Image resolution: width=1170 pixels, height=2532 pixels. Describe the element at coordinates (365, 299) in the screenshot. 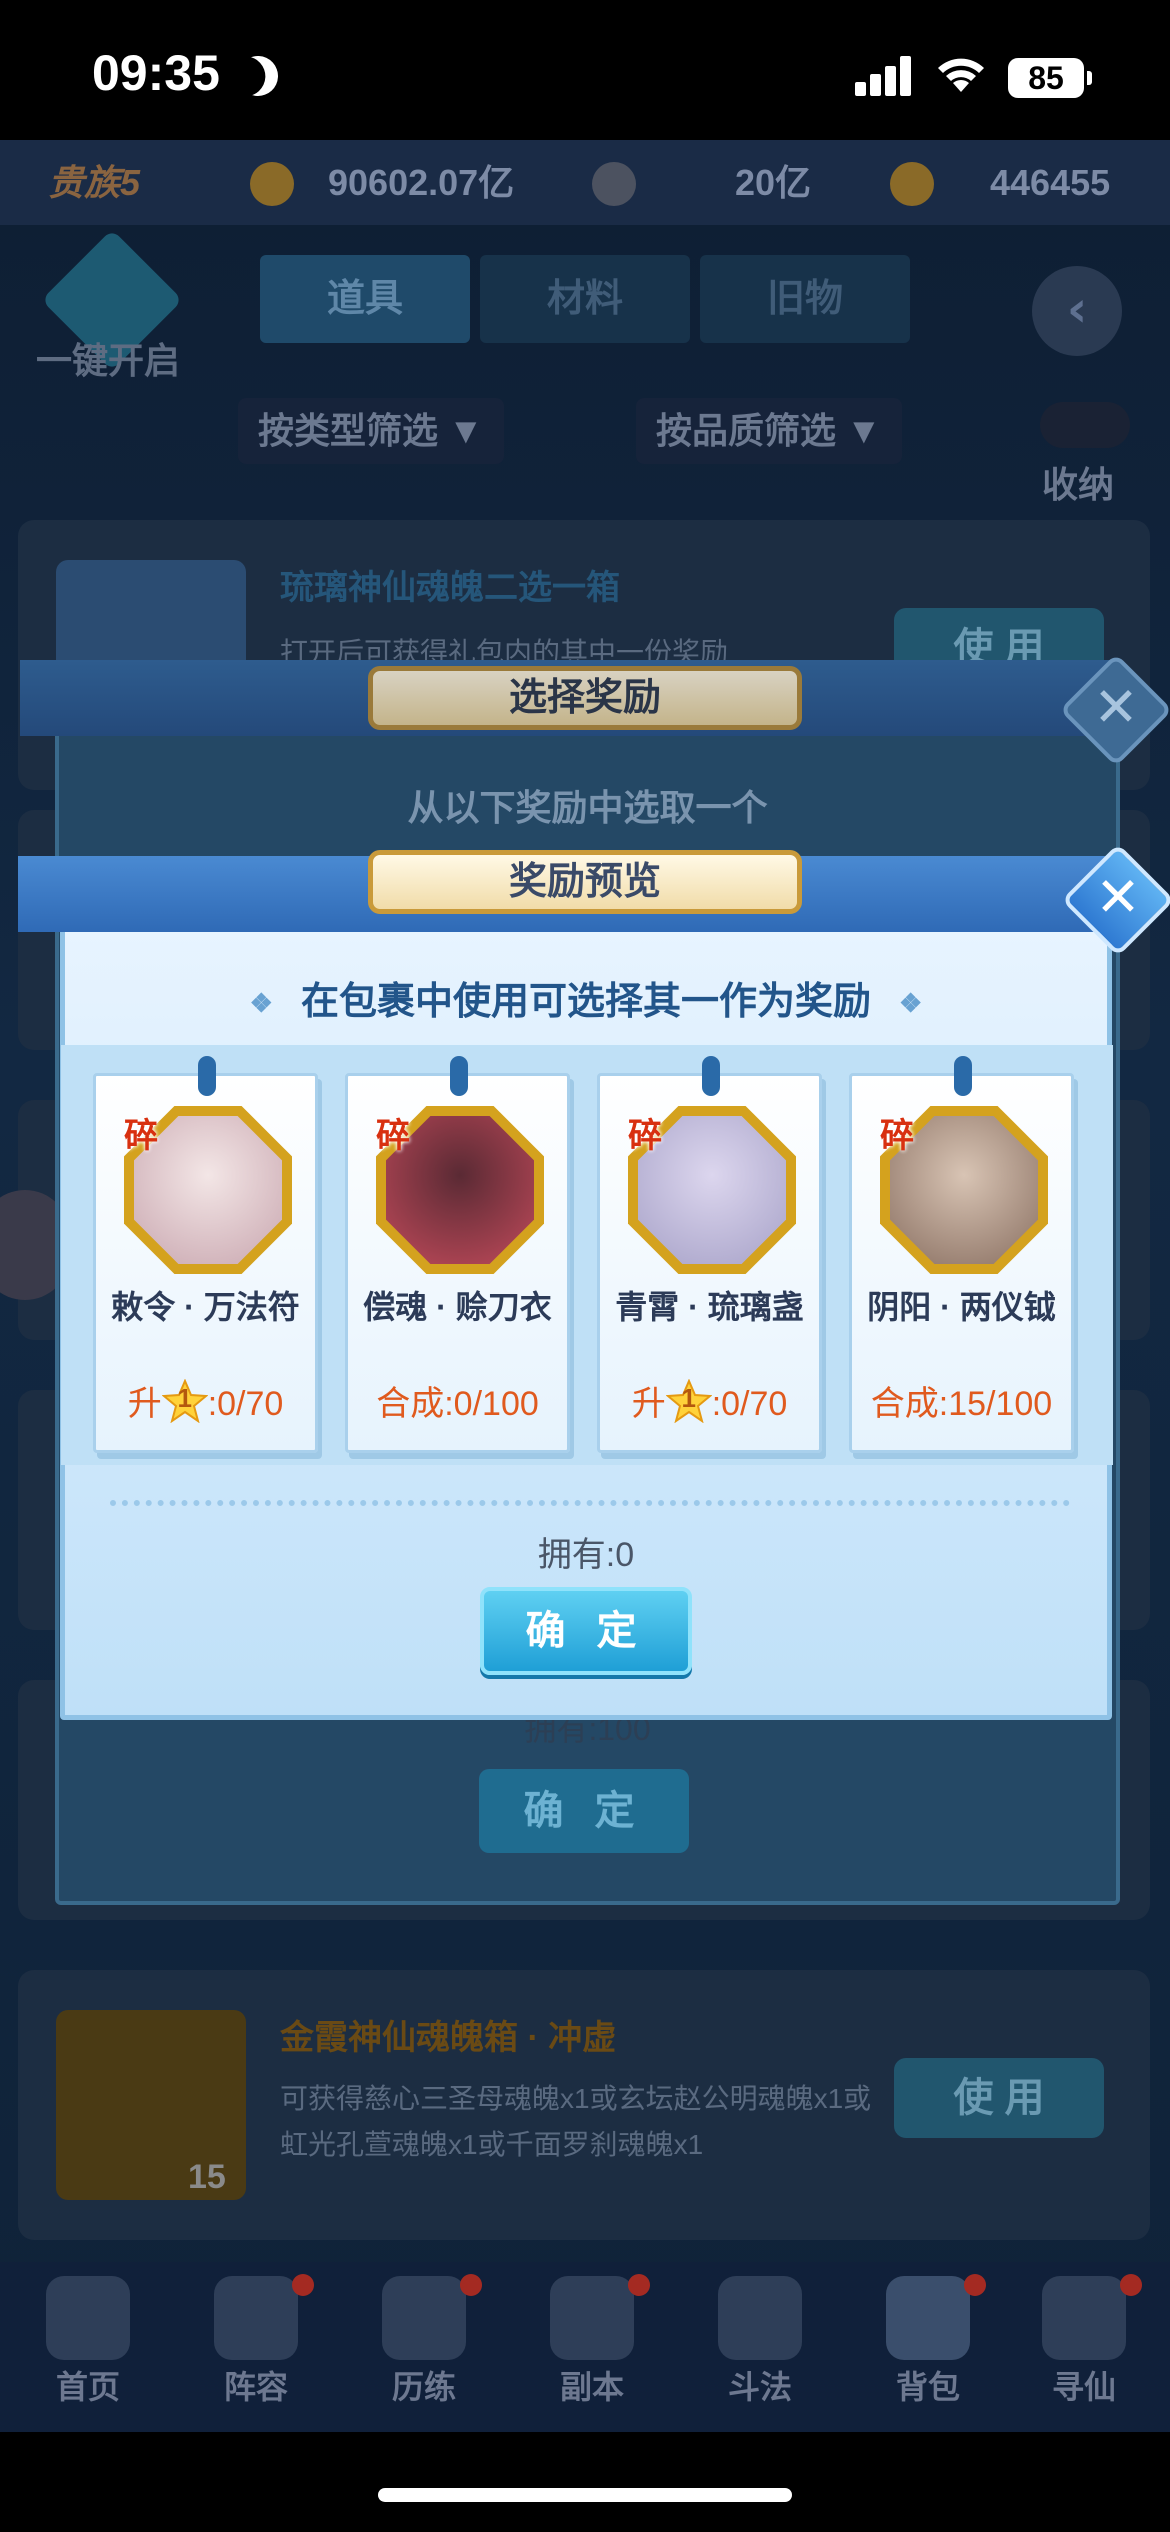

I see `tab-items: 道具` at that location.